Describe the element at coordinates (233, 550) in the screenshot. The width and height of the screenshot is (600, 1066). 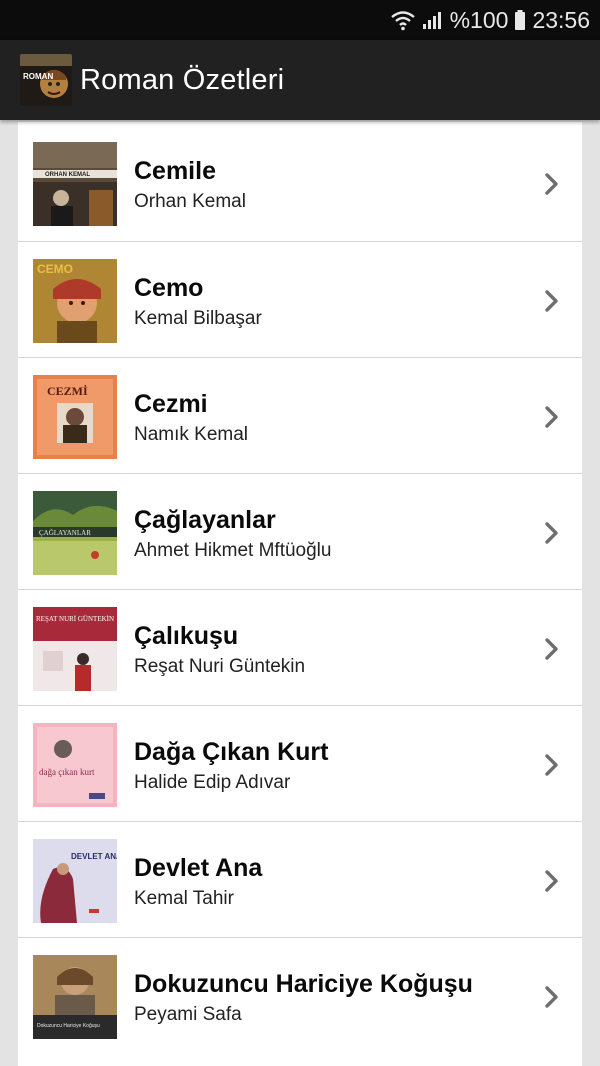
I see `book-author: Ahmet Hikmet Mftüoğlu` at that location.